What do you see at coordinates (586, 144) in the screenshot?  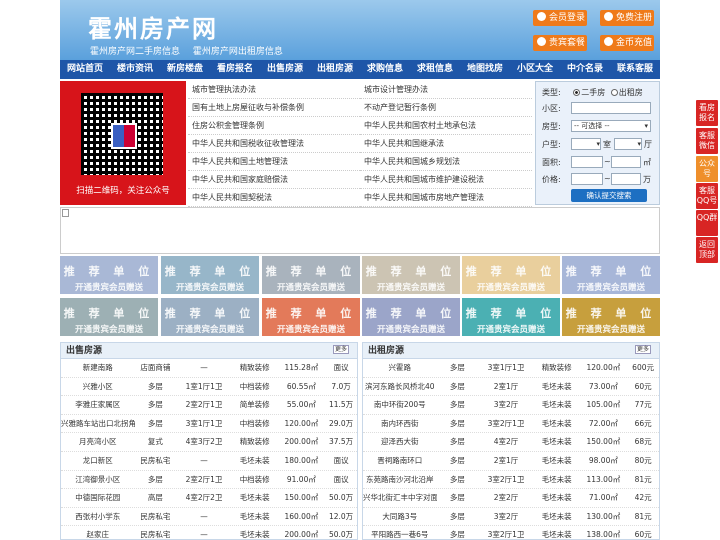 I see `room-select: ▾` at bounding box center [586, 144].